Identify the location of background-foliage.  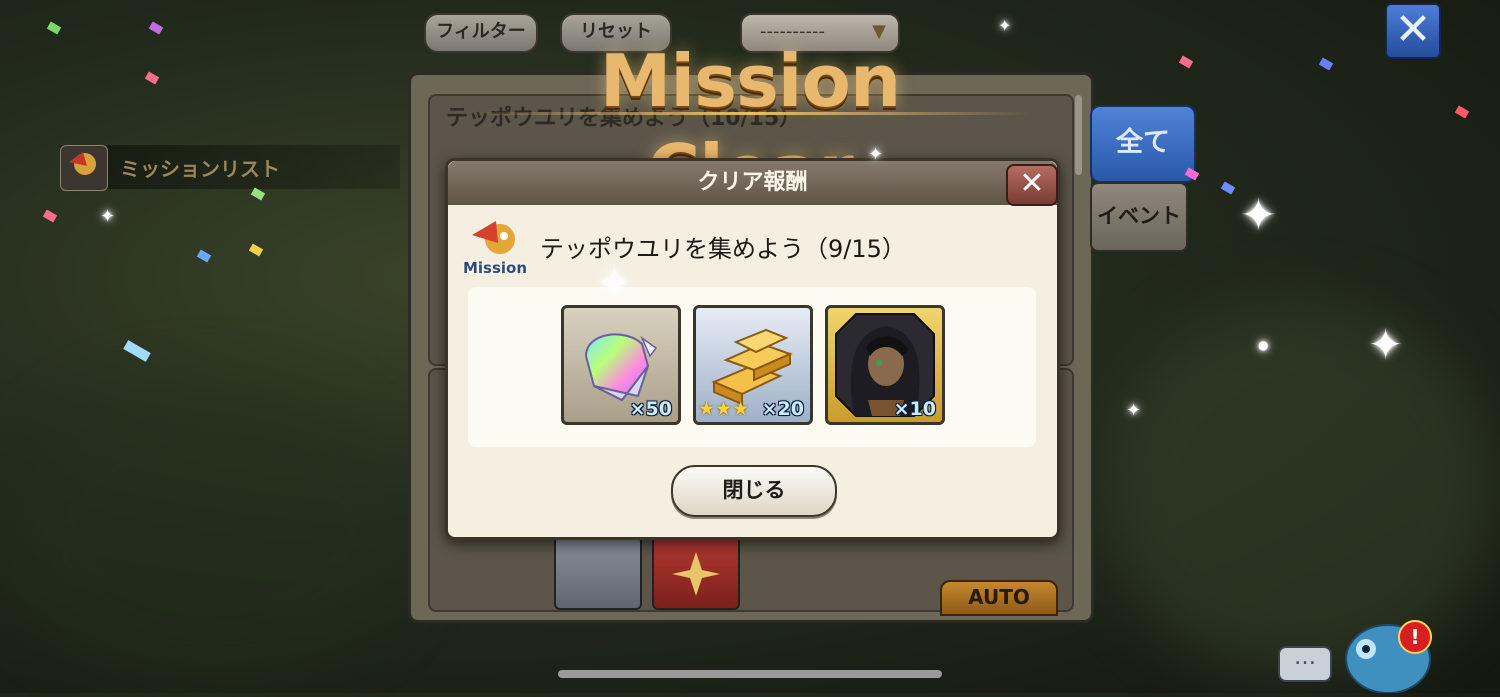
(210, 530).